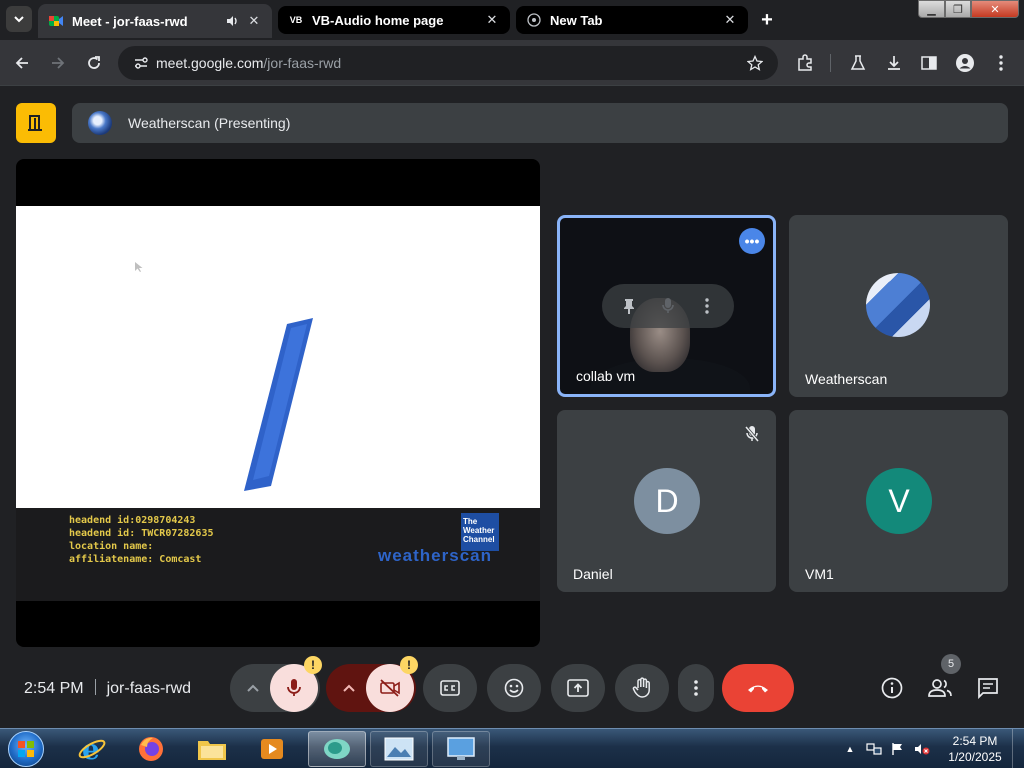  Describe the element at coordinates (975, 757) in the screenshot. I see `taskbar-clock-date: 1/20/2025` at that location.